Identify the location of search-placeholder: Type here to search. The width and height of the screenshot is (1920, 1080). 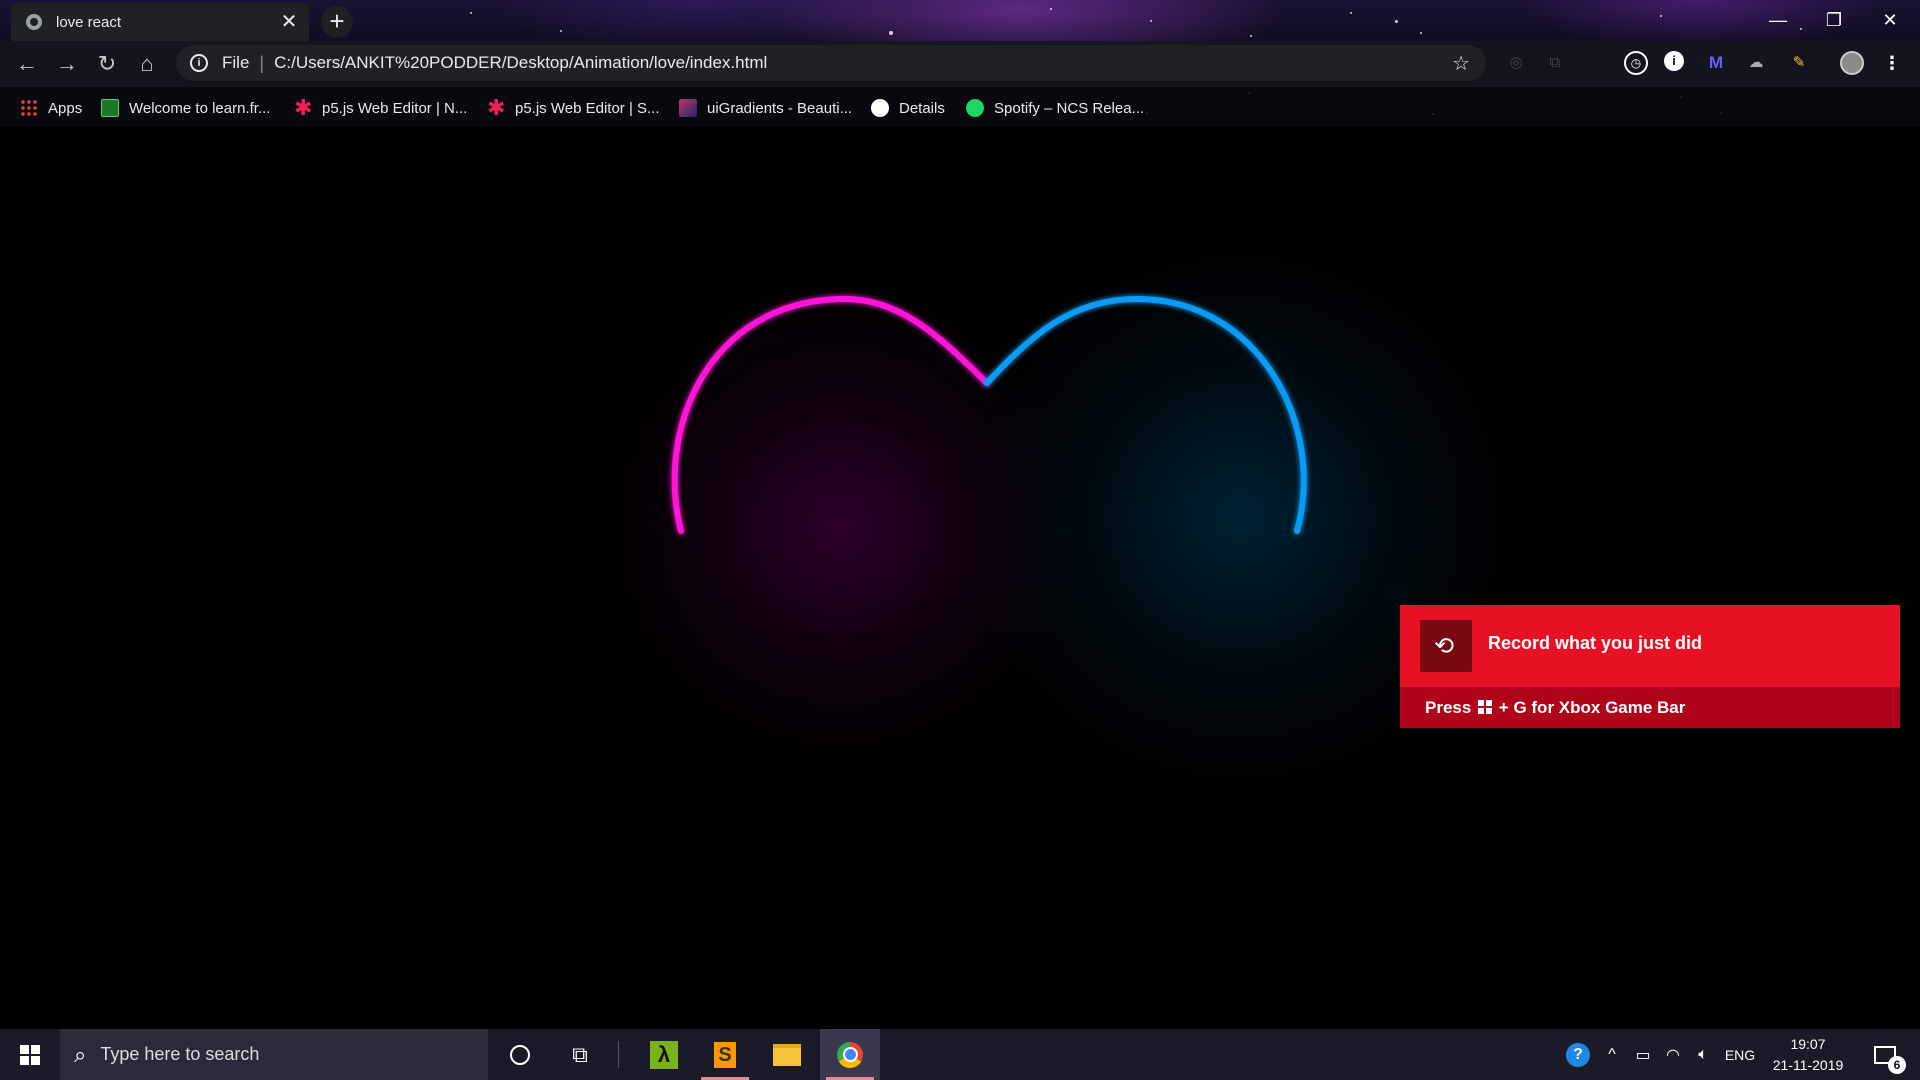
(180, 1054).